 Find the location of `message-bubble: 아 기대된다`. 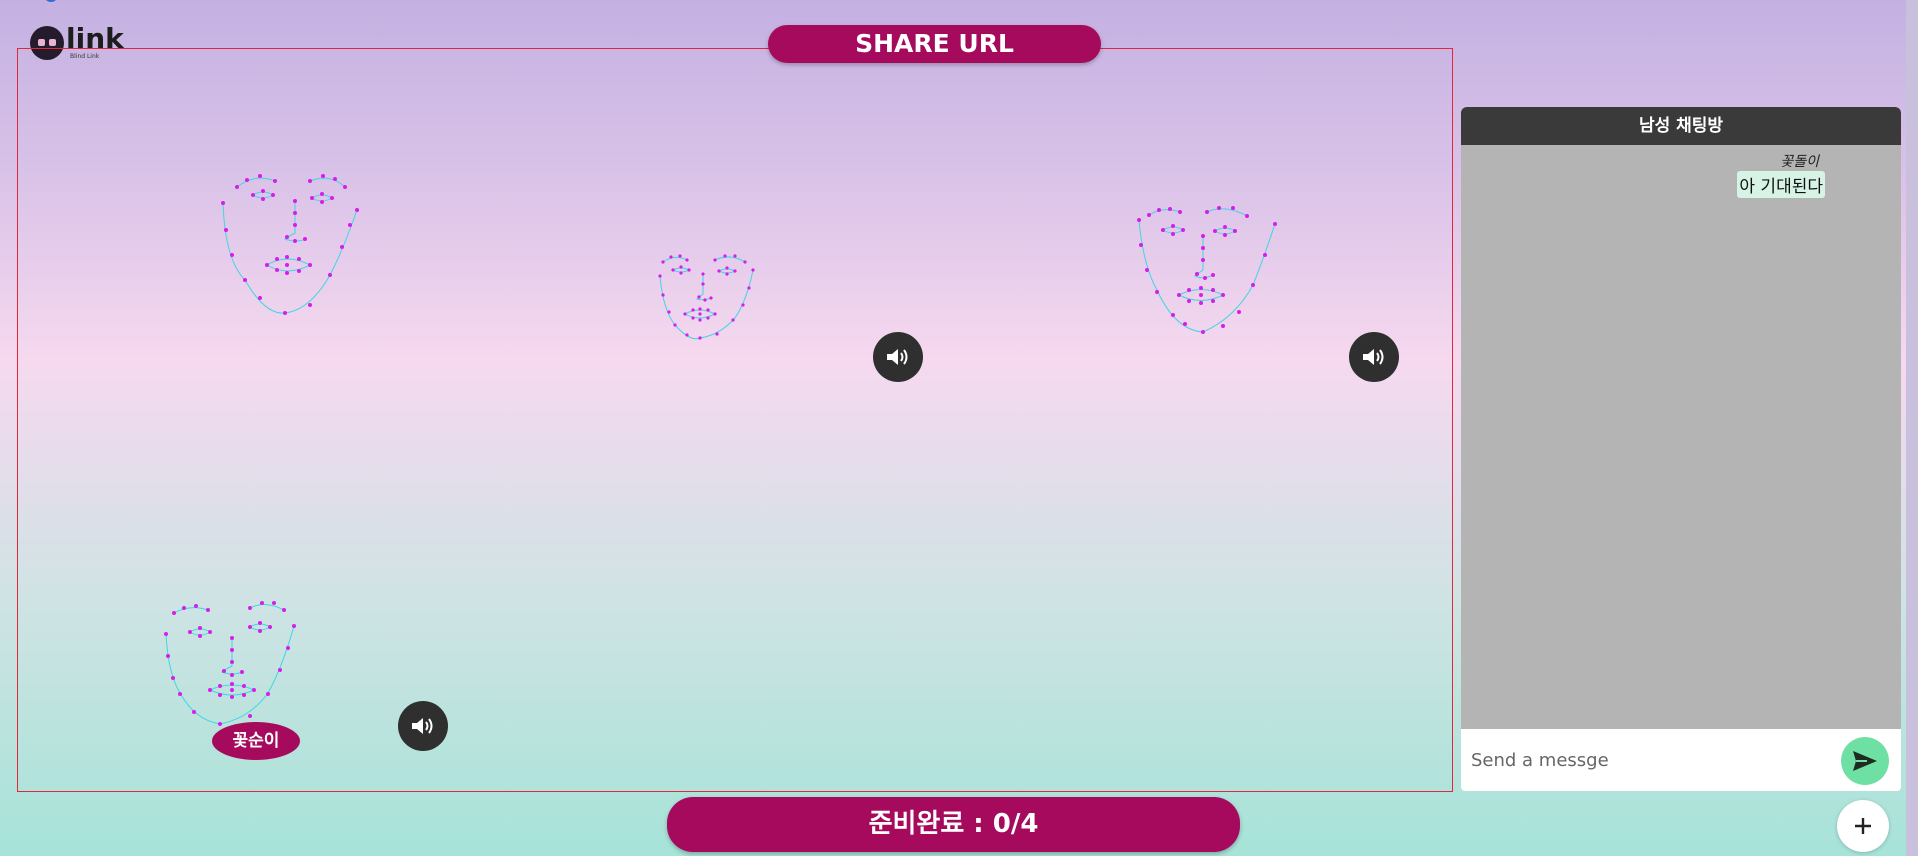

message-bubble: 아 기대된다 is located at coordinates (1781, 184).